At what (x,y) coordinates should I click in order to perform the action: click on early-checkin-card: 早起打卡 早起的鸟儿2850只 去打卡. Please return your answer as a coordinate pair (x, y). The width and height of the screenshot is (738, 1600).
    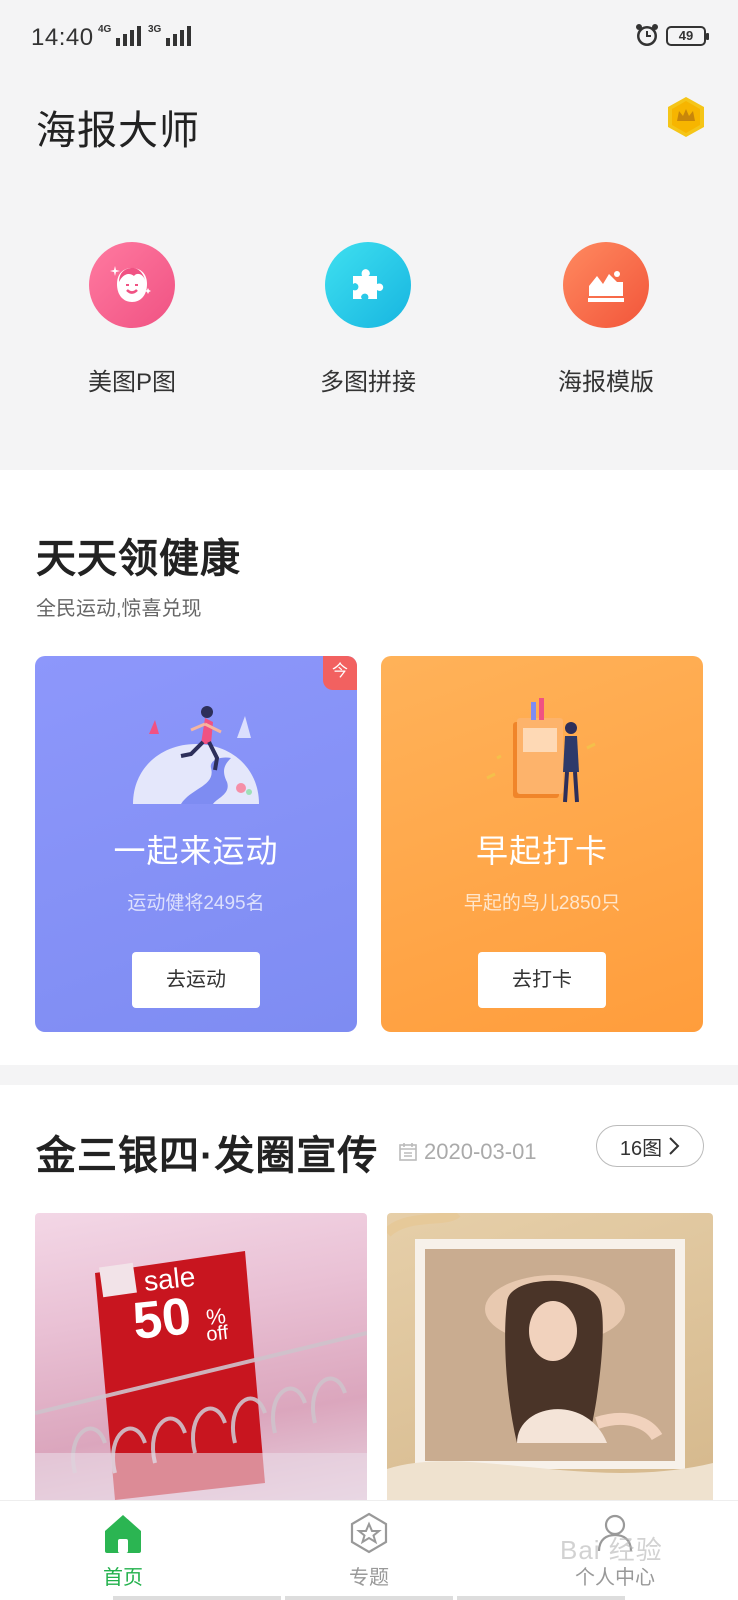
    Looking at the image, I should click on (542, 844).